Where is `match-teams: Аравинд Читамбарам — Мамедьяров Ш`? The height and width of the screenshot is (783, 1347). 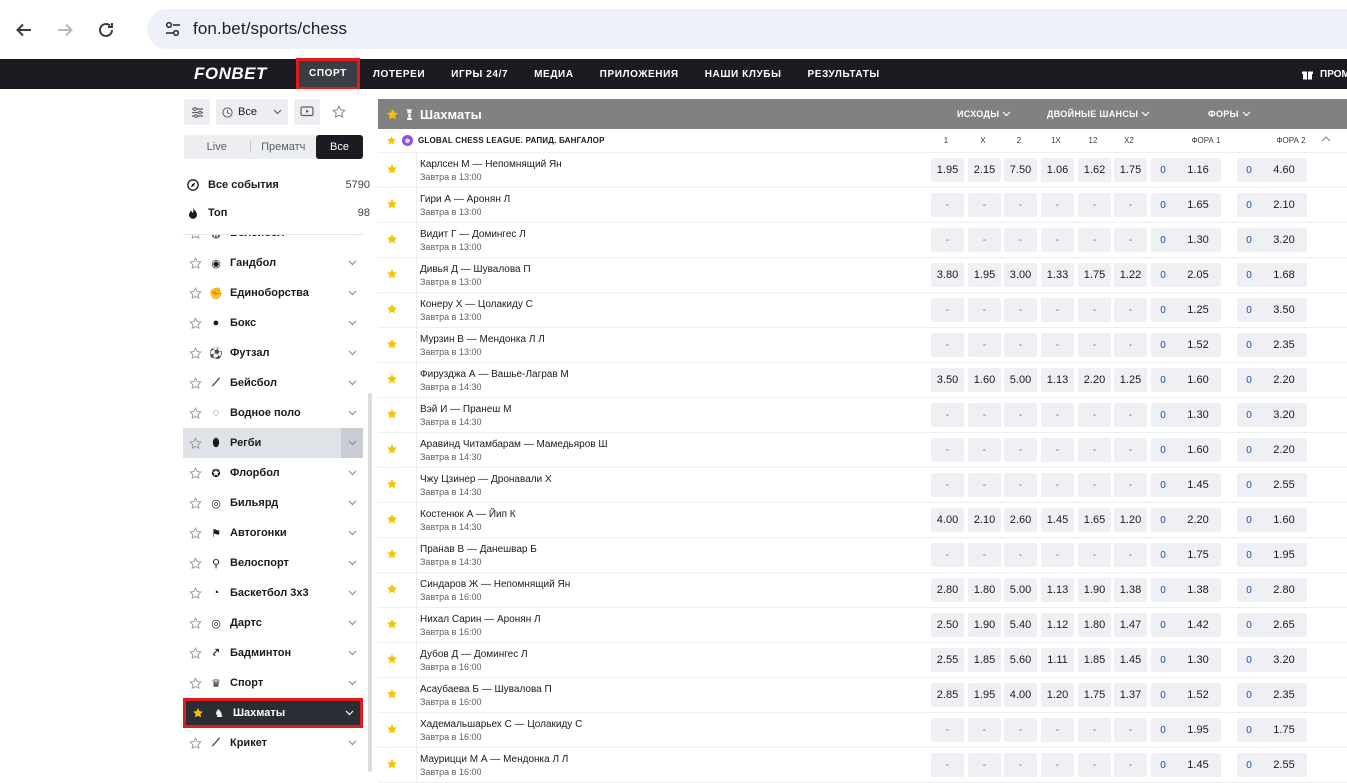 match-teams: Аравинд Читамбарам — Мамедьяров Ш is located at coordinates (514, 444).